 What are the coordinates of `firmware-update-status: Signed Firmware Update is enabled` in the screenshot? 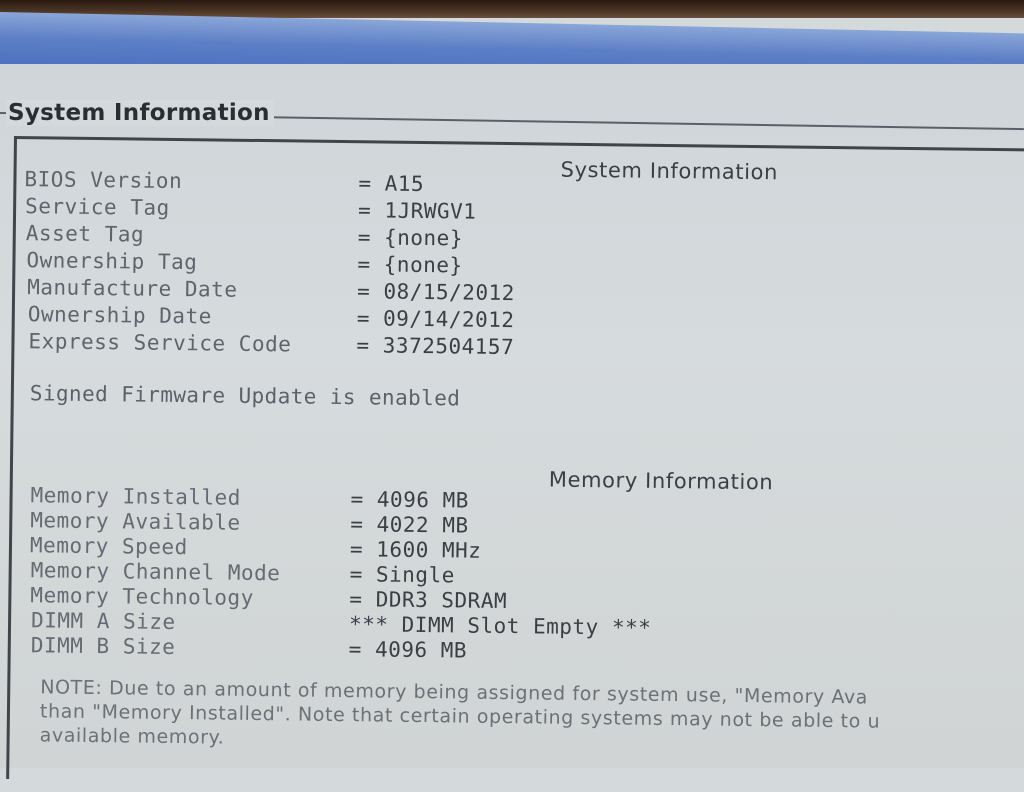 It's located at (245, 396).